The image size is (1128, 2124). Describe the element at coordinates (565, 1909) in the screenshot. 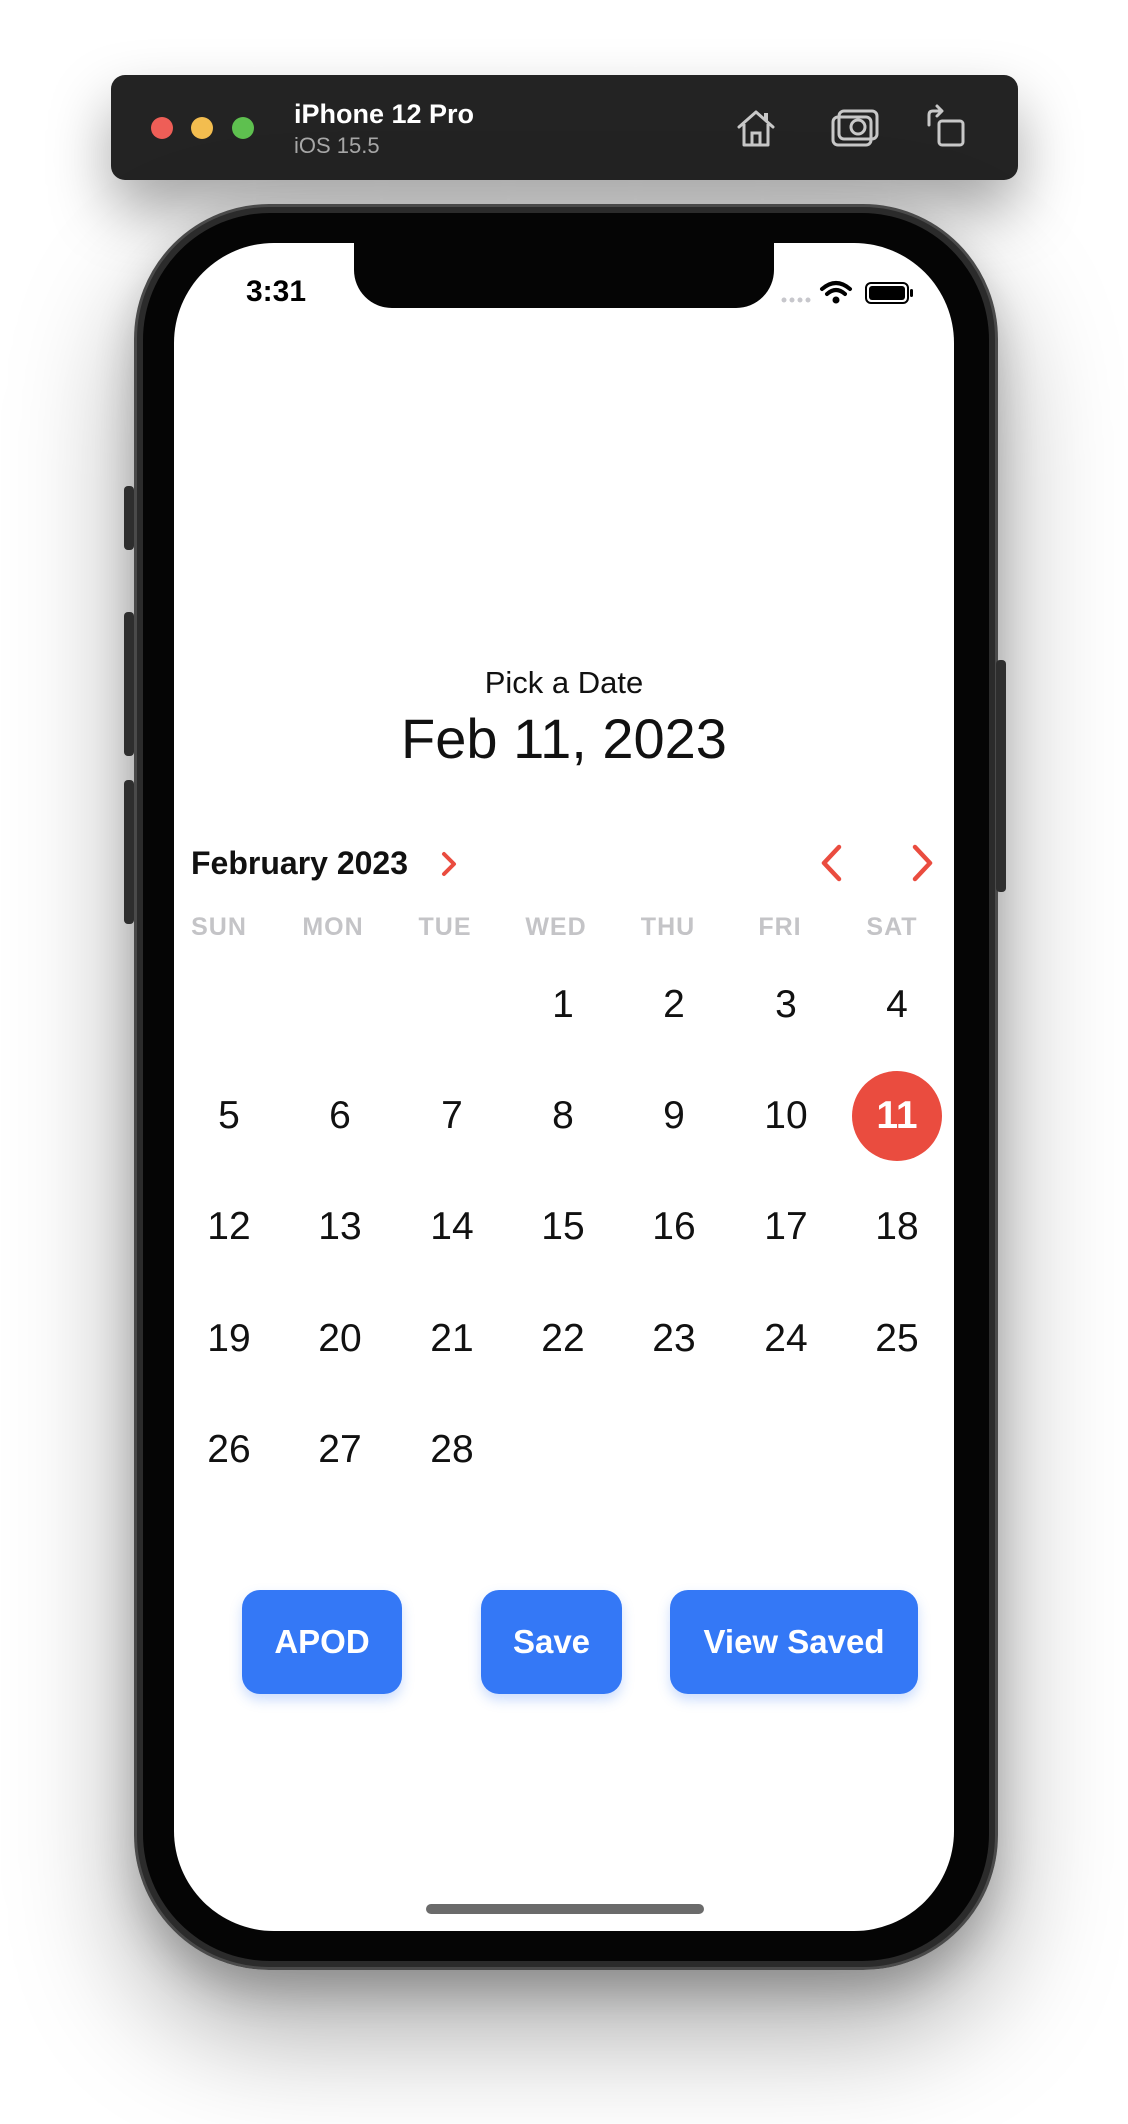

I see `home-indicator` at that location.